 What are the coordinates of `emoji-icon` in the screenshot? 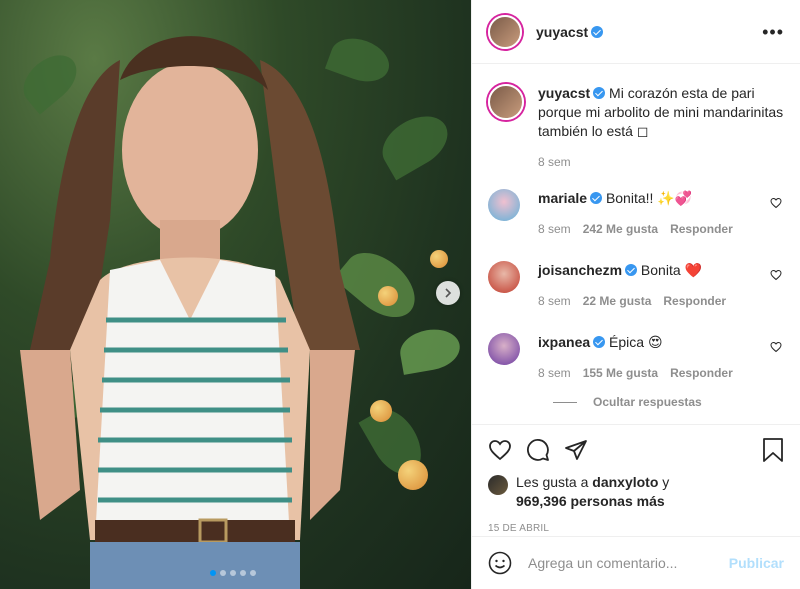 It's located at (500, 563).